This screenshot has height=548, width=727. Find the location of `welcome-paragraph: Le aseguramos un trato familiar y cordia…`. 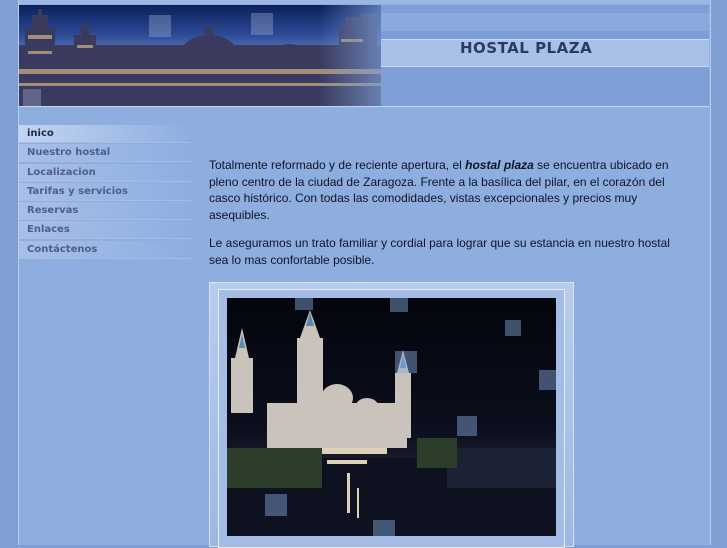

welcome-paragraph: Le aseguramos un trato familiar y cordia… is located at coordinates (439, 251).